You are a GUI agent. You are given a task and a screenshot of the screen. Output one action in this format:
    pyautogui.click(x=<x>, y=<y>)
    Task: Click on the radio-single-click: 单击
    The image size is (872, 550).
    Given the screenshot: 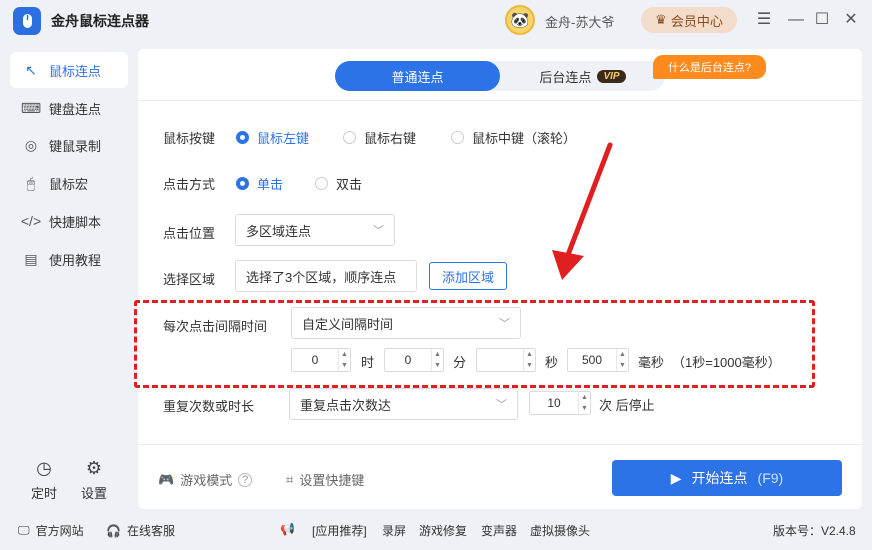 What is the action you would take?
    pyautogui.click(x=259, y=183)
    